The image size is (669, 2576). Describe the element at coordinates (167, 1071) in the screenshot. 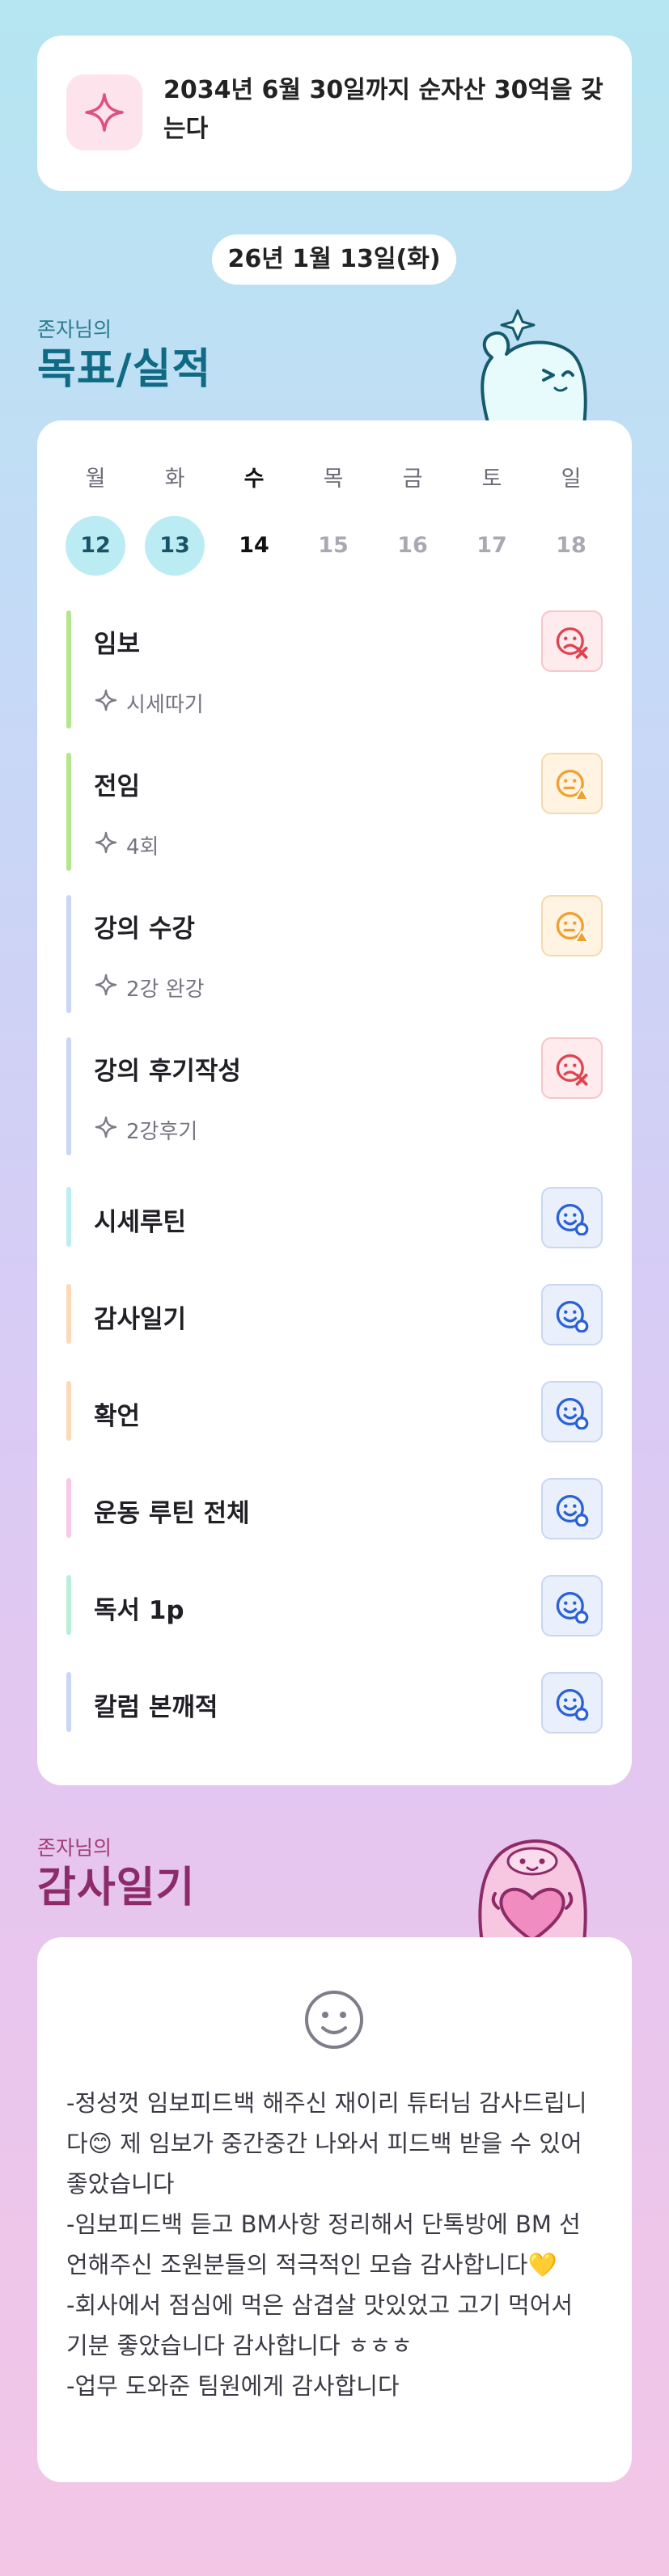

I see `task-title: 강의 후기작성` at that location.